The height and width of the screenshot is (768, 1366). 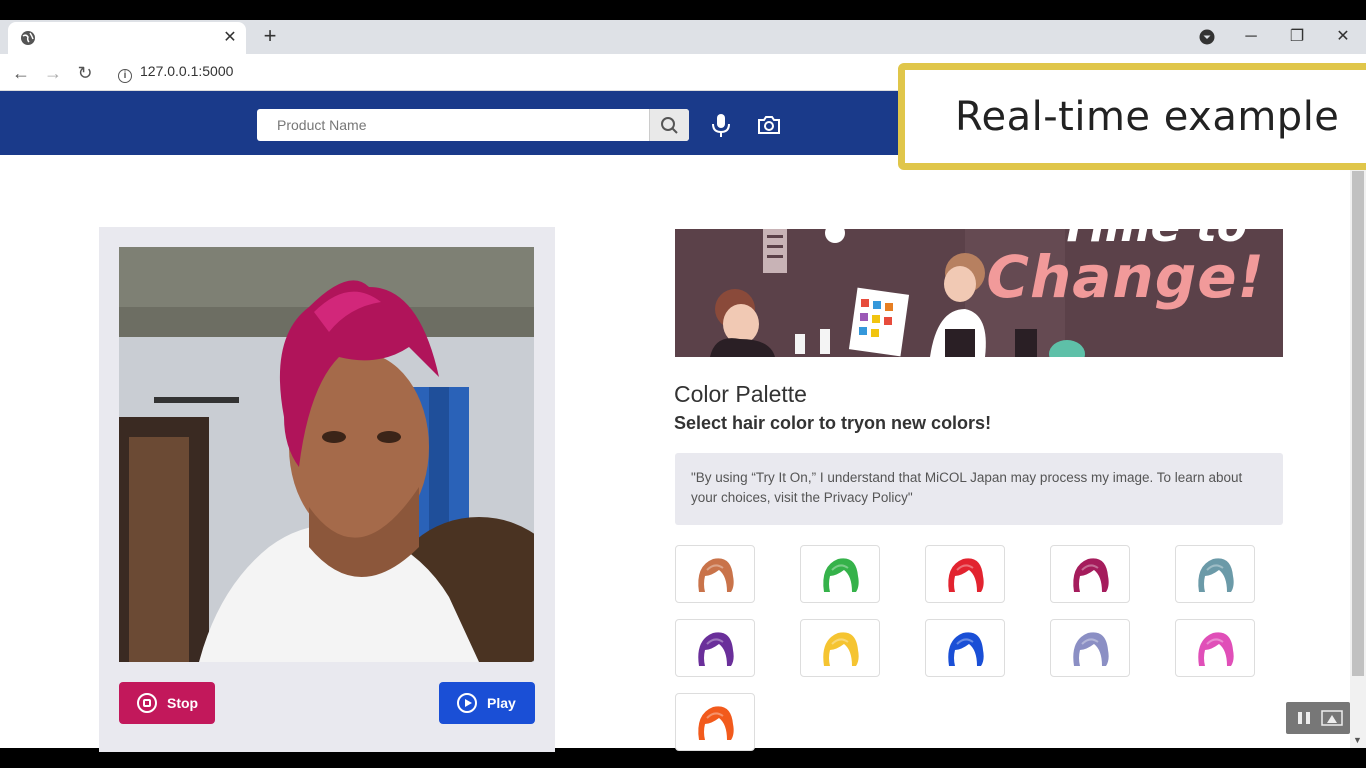 I want to click on hair-color-swatch-orange, so click(x=715, y=722).